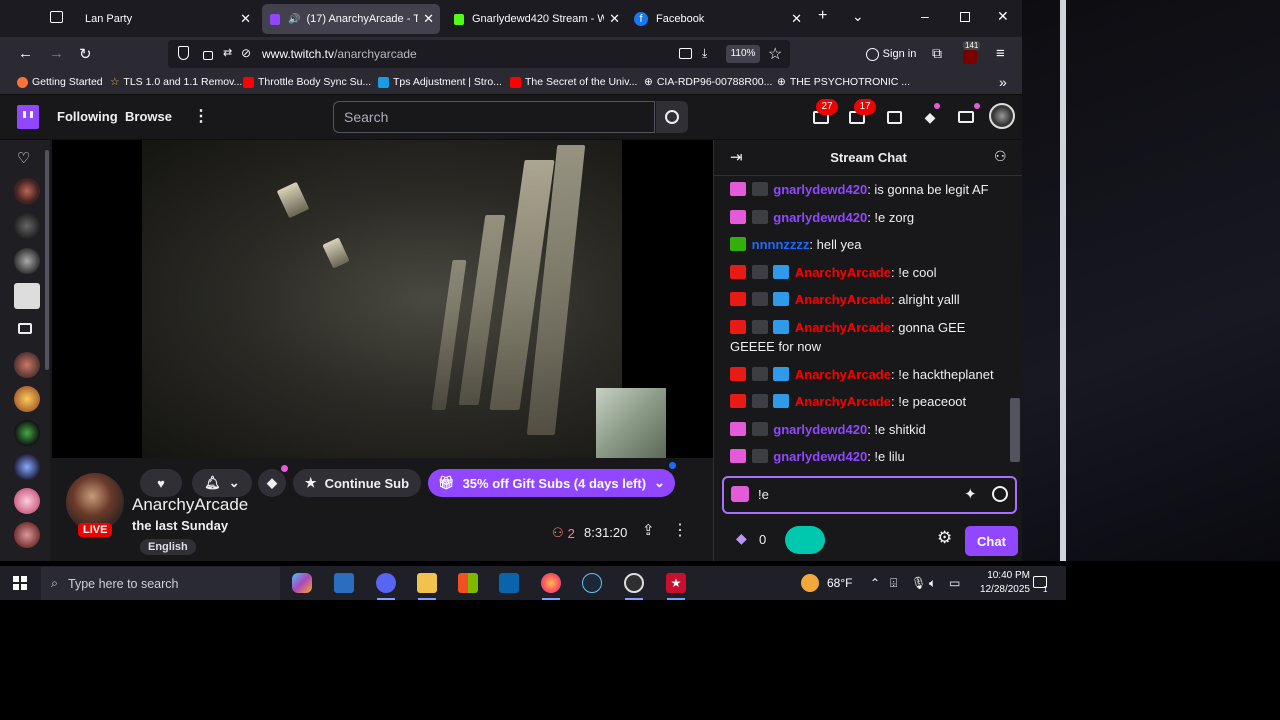 The image size is (1280, 720). I want to click on share-icon: ⇪, so click(648, 530).